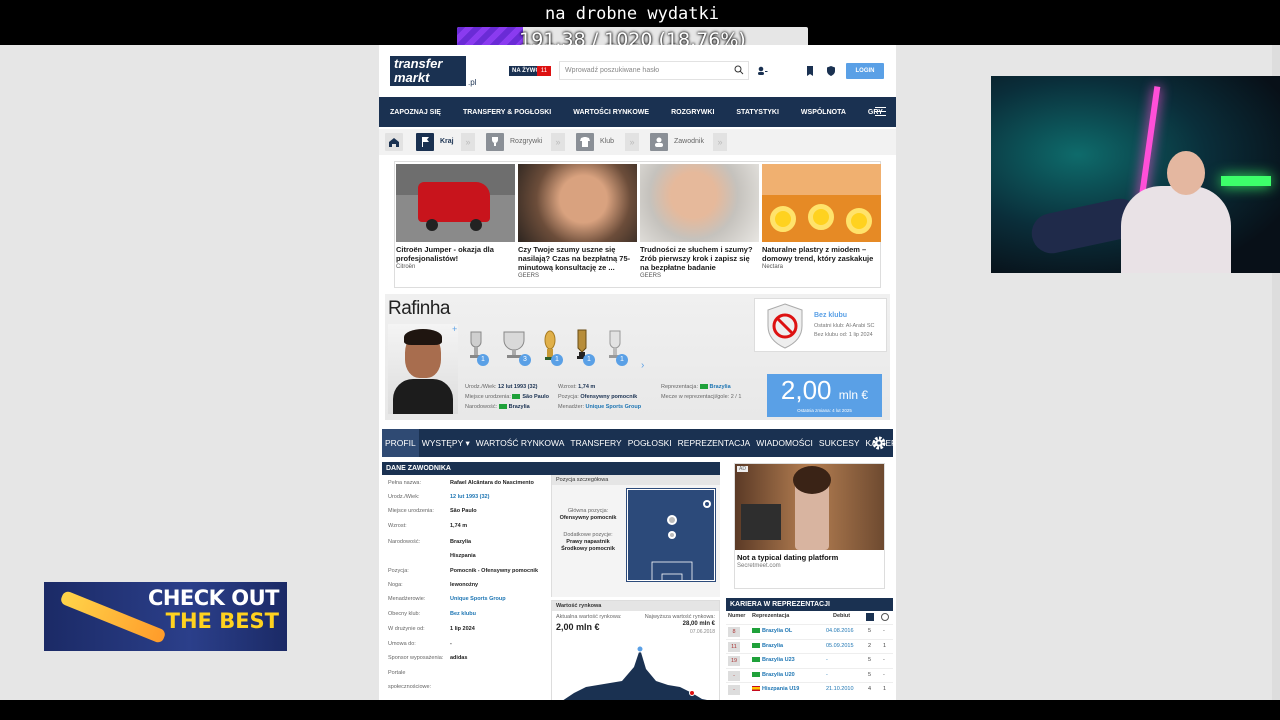 This screenshot has width=1280, height=720. Describe the element at coordinates (823, 112) in the screenshot. I see `nav-item-community: WSPÓLNOTA` at that location.